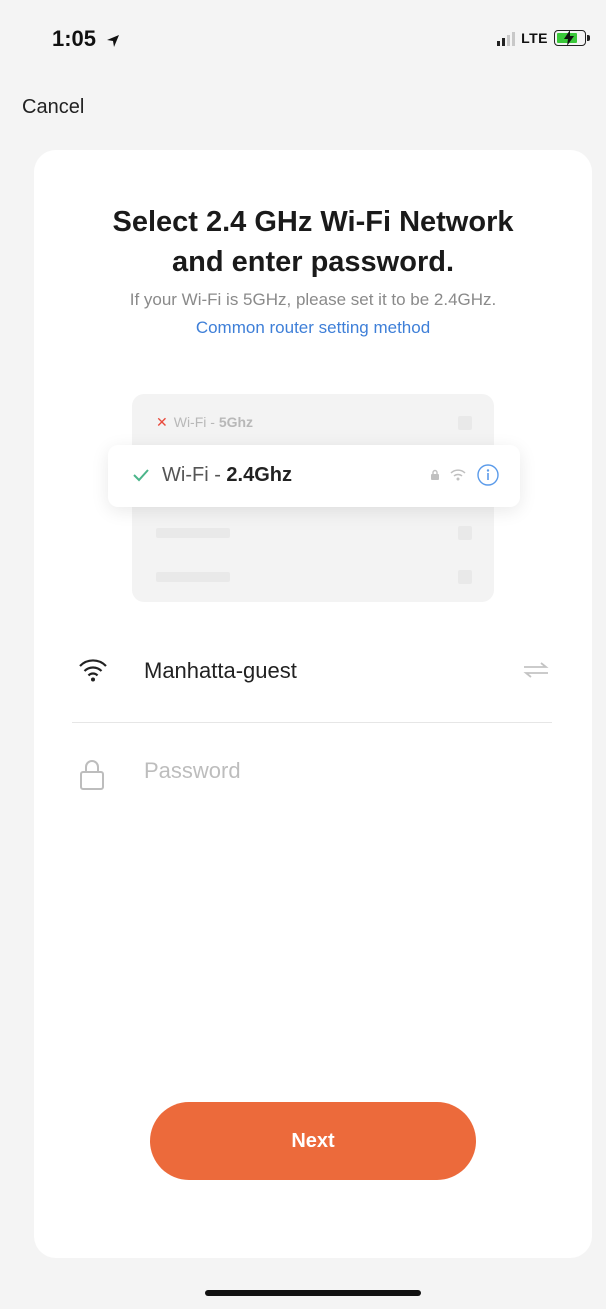 Image resolution: width=606 pixels, height=1309 pixels. I want to click on status-time: 1:05, so click(86, 39).